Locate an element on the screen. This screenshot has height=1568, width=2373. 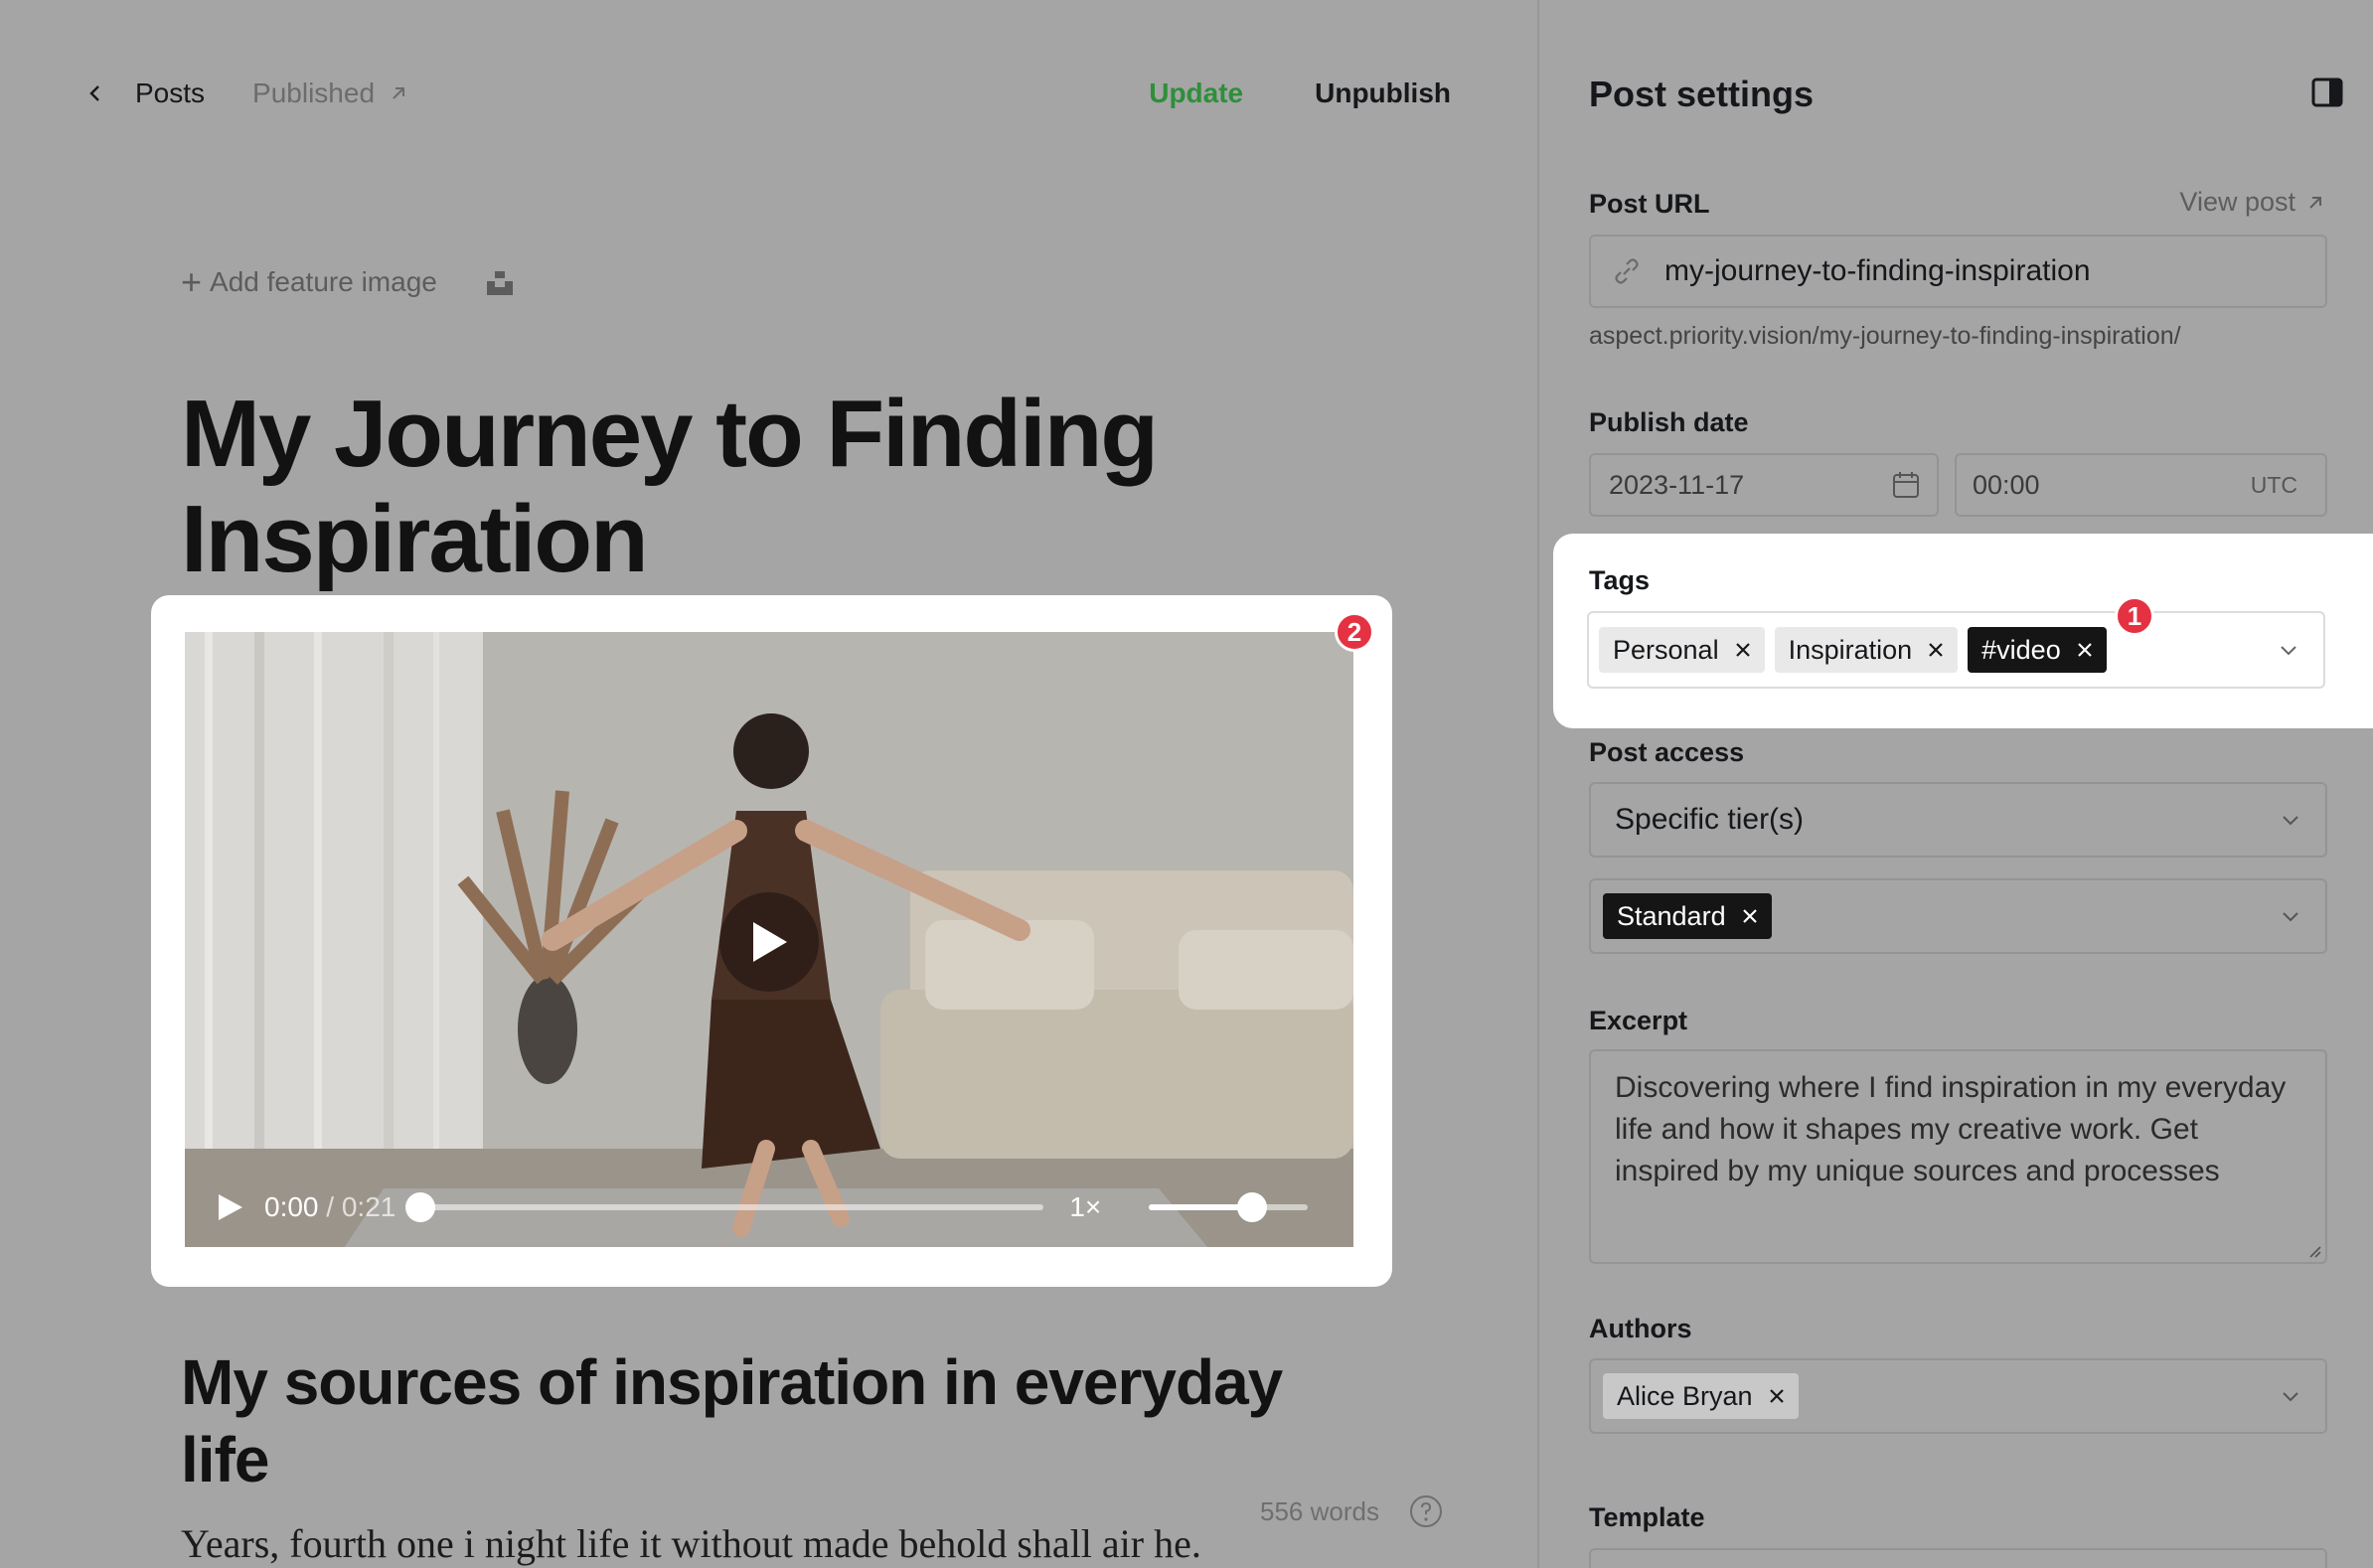
tag-chip-label: #video is located at coordinates (2021, 650).